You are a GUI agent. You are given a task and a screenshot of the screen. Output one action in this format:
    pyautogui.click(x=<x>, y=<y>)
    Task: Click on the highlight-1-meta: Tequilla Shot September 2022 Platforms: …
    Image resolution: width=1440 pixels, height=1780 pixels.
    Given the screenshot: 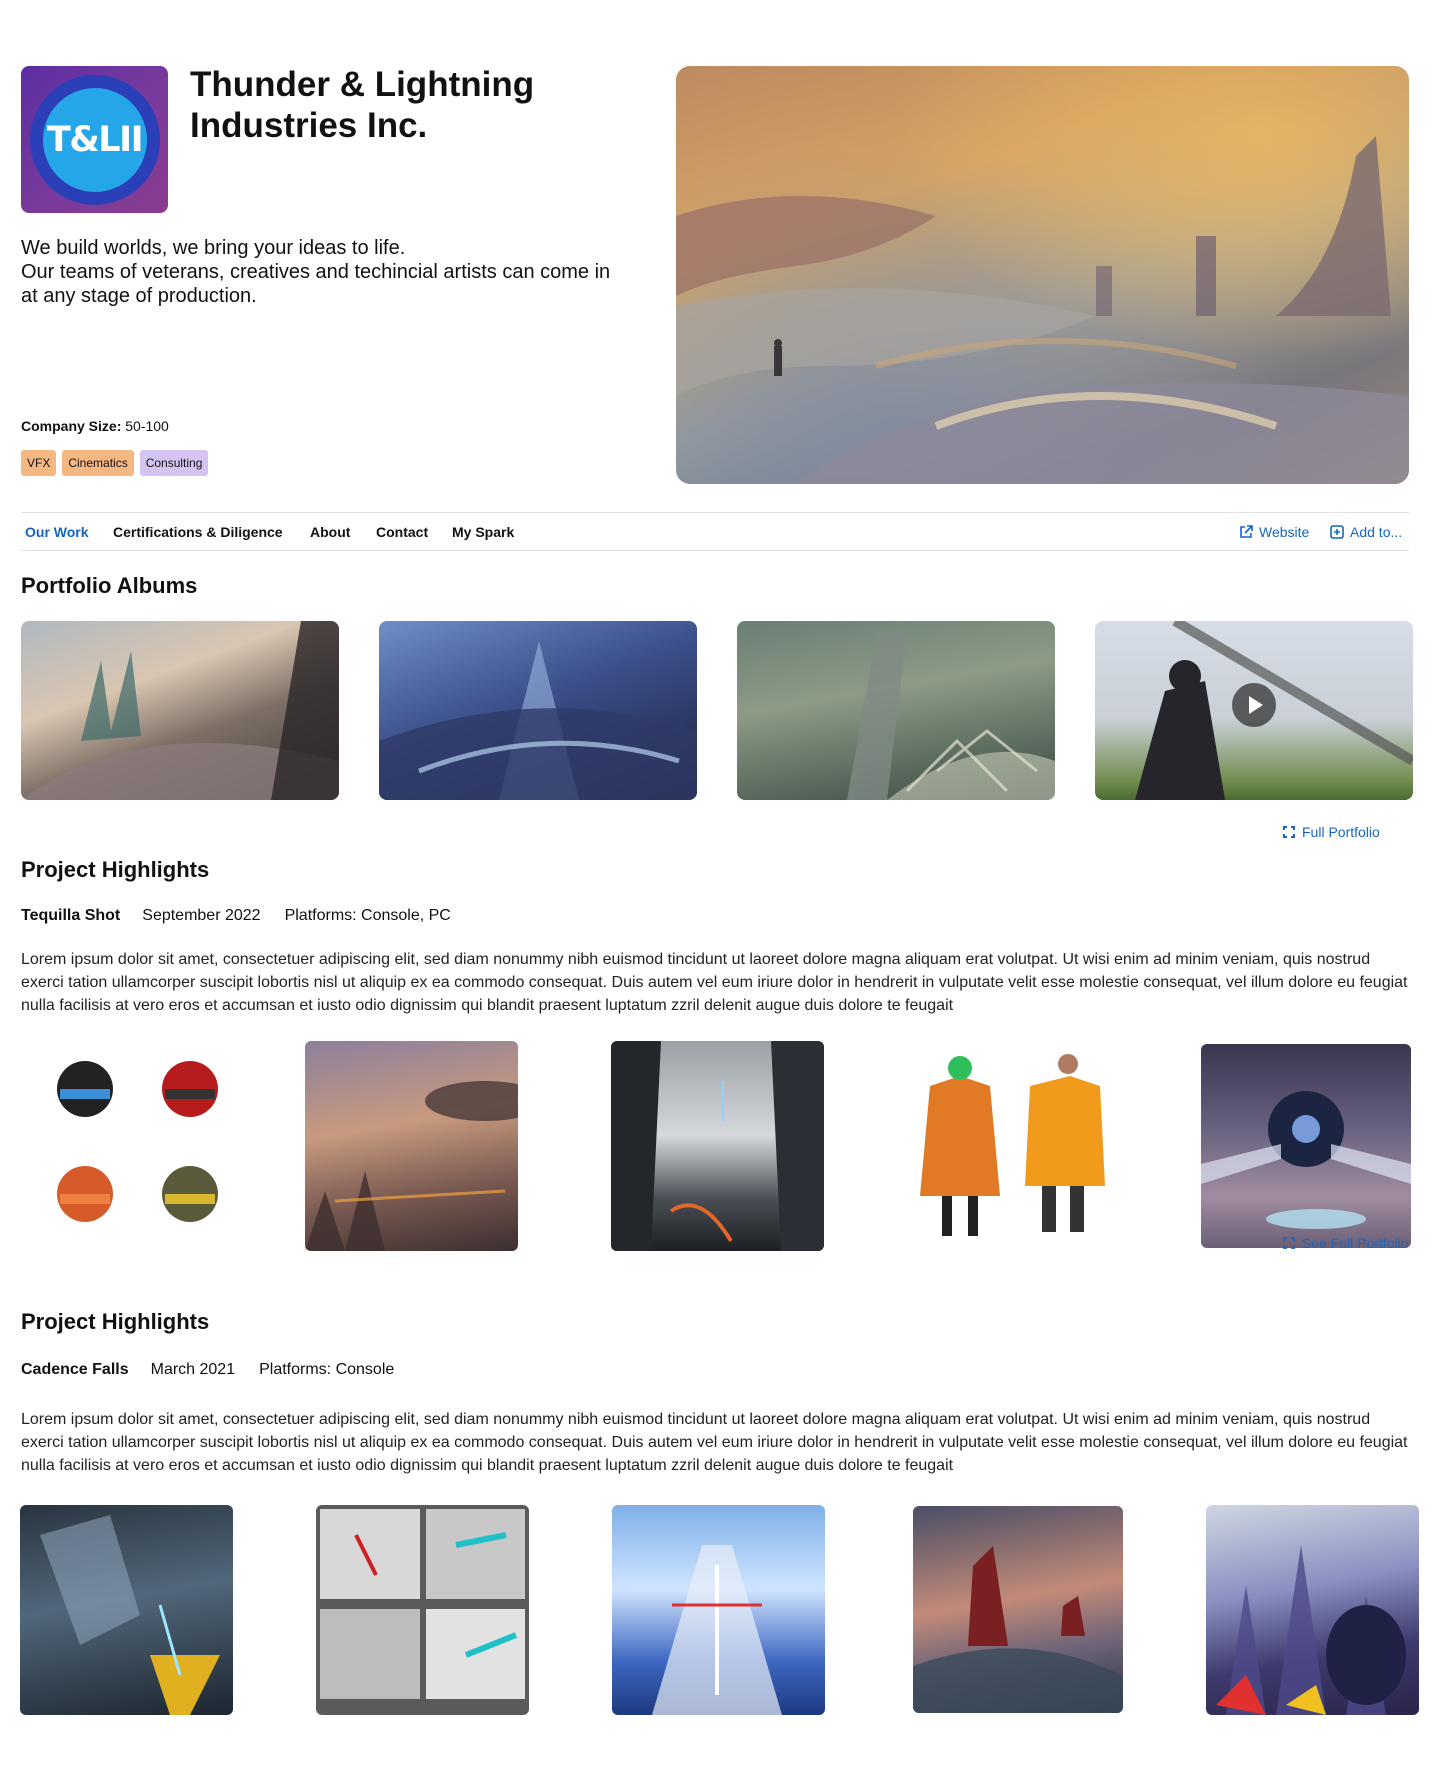 What is the action you would take?
    pyautogui.click(x=236, y=916)
    